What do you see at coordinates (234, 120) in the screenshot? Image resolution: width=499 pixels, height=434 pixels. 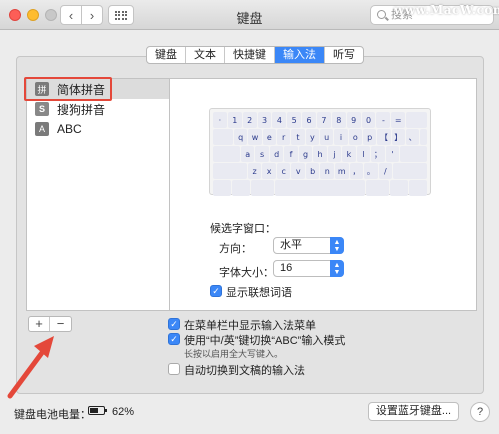 I see `keyboard-key: 1` at bounding box center [234, 120].